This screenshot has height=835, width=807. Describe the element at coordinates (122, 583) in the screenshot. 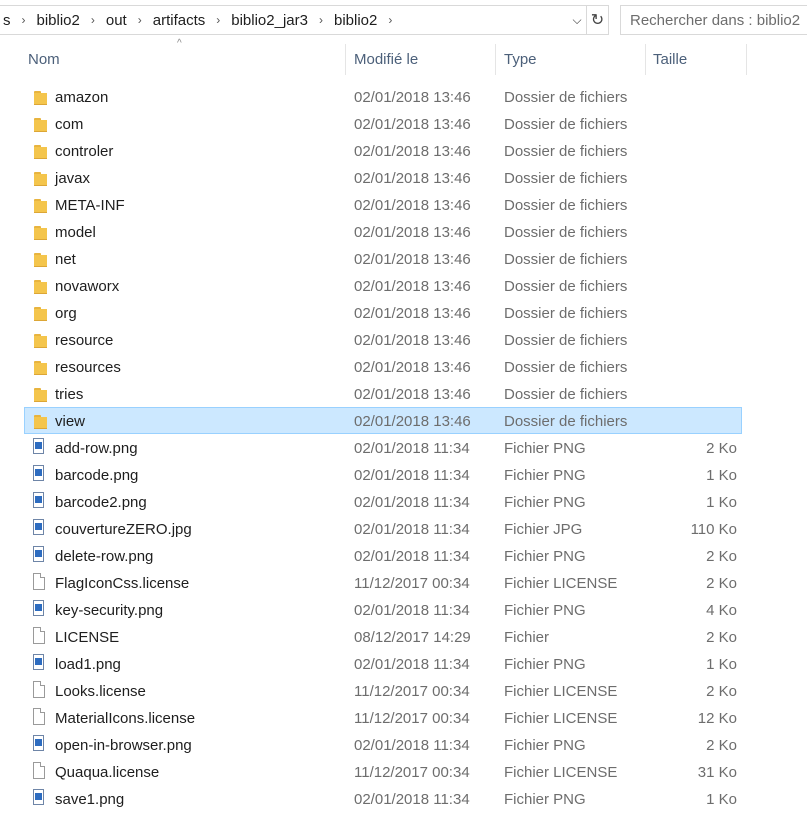

I see `file-name: FlagIconCss.license` at that location.